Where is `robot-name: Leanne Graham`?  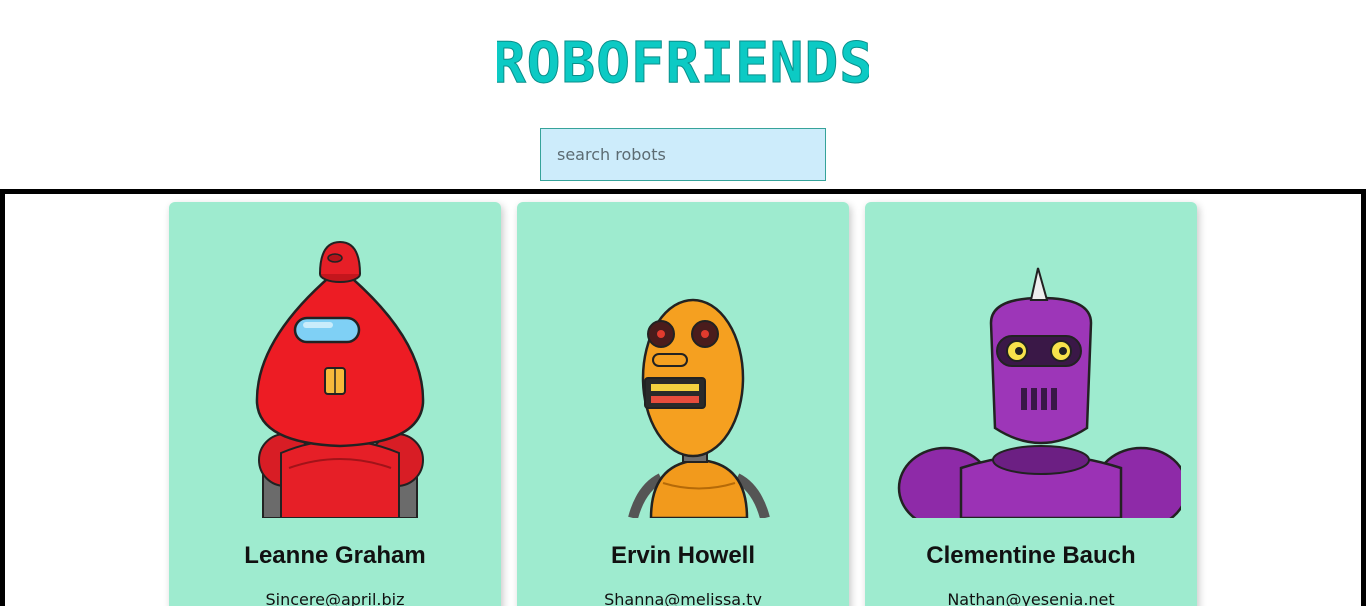 robot-name: Leanne Graham is located at coordinates (335, 555).